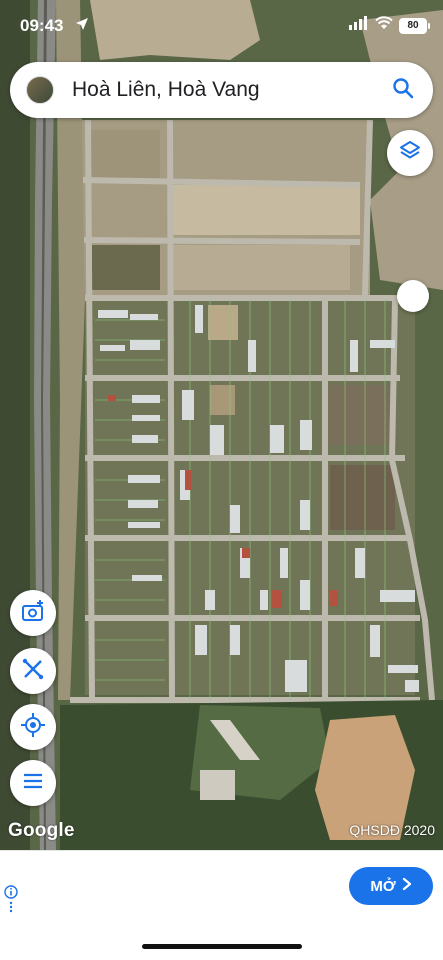 The height and width of the screenshot is (960, 443). I want to click on measure-icon, so click(33, 671).